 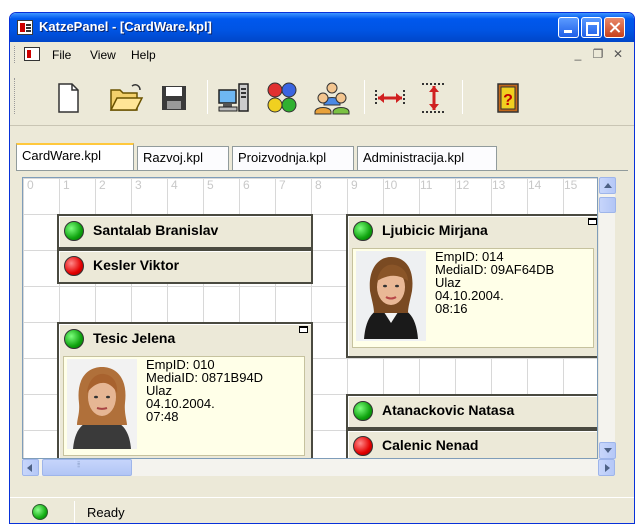 I want to click on tab-razvoj: Razvoj.kpl, so click(x=183, y=158).